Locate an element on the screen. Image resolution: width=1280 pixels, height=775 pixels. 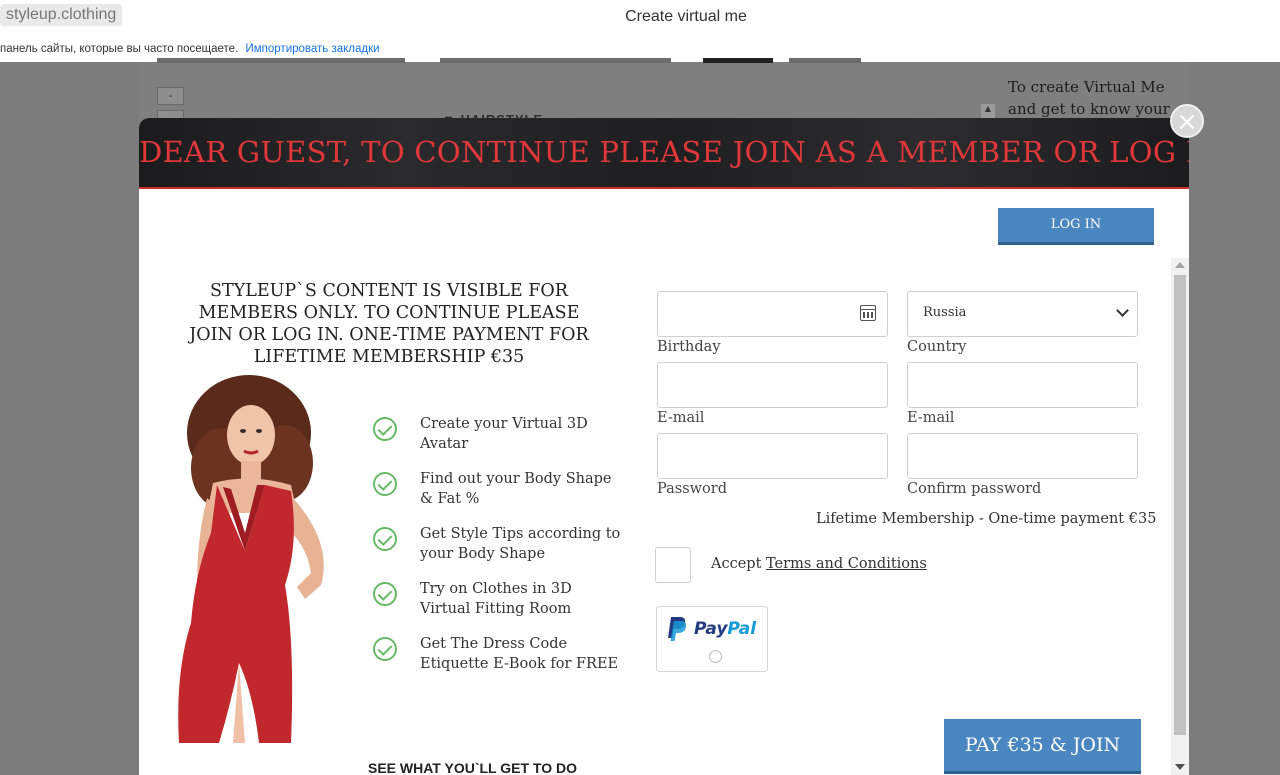
paypal-wordmark: PayPal is located at coordinates (725, 629).